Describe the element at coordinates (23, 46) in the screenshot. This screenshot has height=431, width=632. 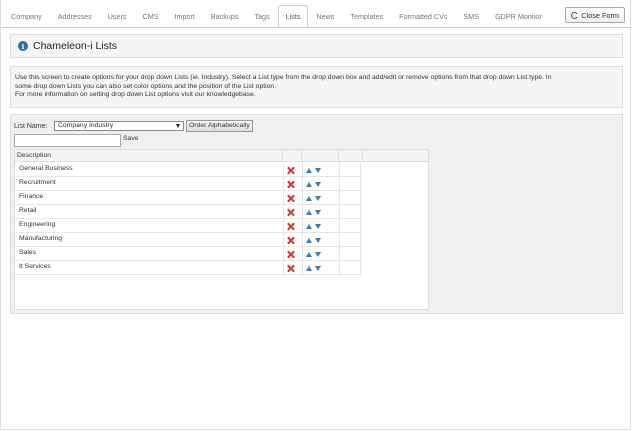
I see `info-icon: i` at that location.